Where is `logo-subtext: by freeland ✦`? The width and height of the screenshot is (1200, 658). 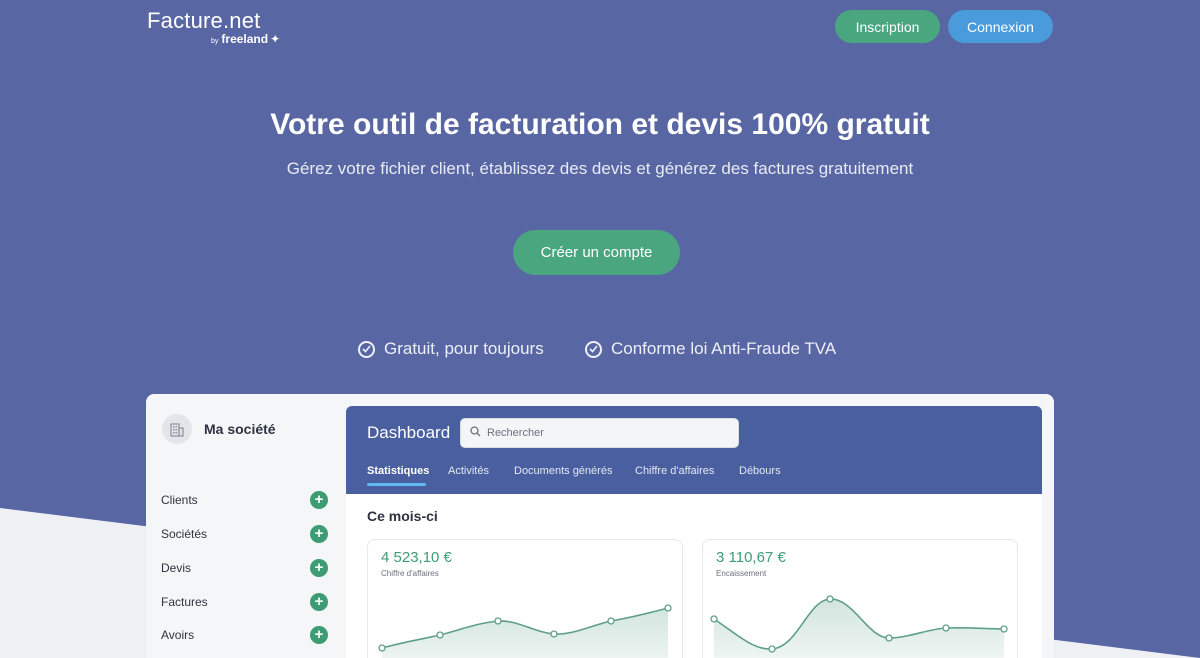
logo-subtext: by freeland ✦ is located at coordinates (245, 39).